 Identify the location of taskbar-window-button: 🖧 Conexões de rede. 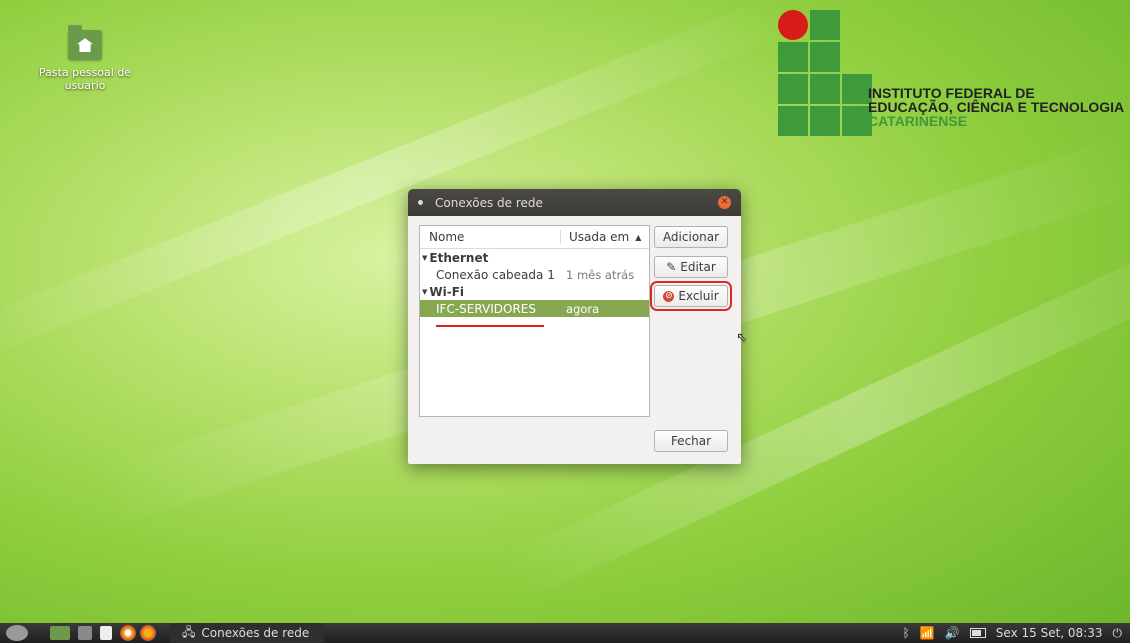
(247, 633).